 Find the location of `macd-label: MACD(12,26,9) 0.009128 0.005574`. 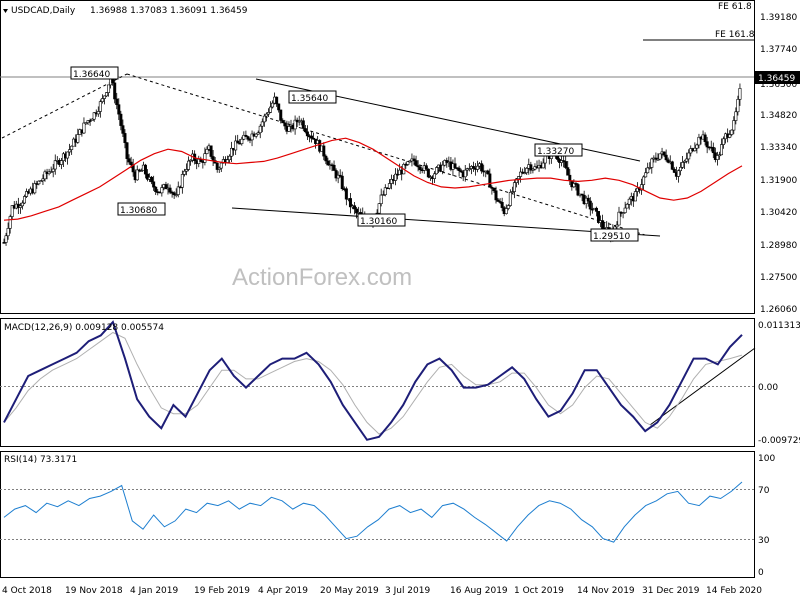

macd-label: MACD(12,26,9) 0.009128 0.005574 is located at coordinates (84, 328).